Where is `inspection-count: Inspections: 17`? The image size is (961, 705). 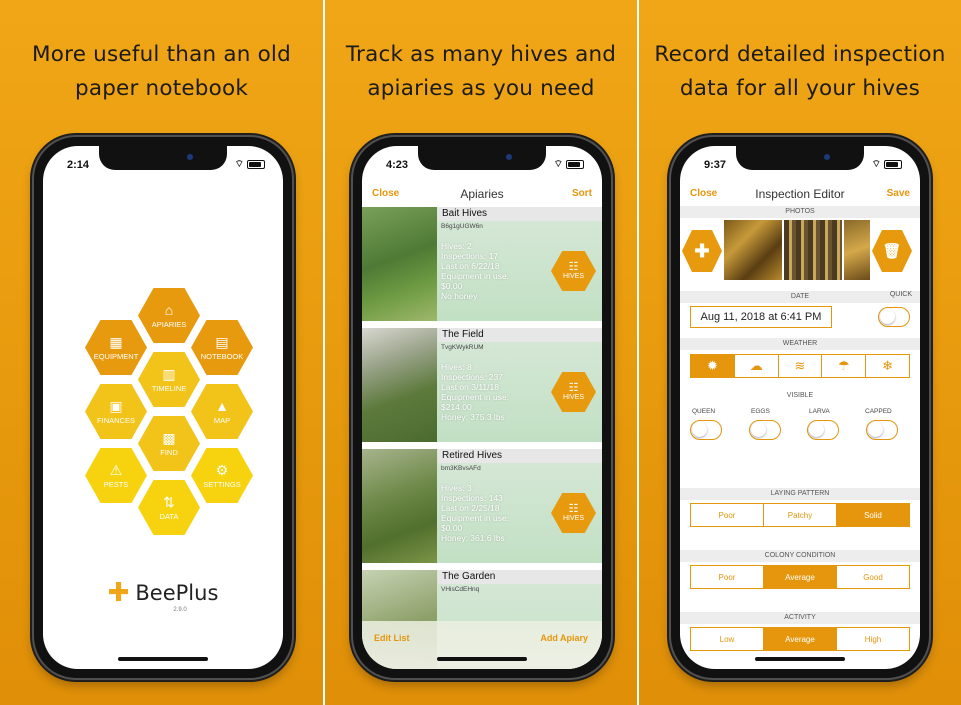
inspection-count: Inspections: 17 is located at coordinates (470, 256).